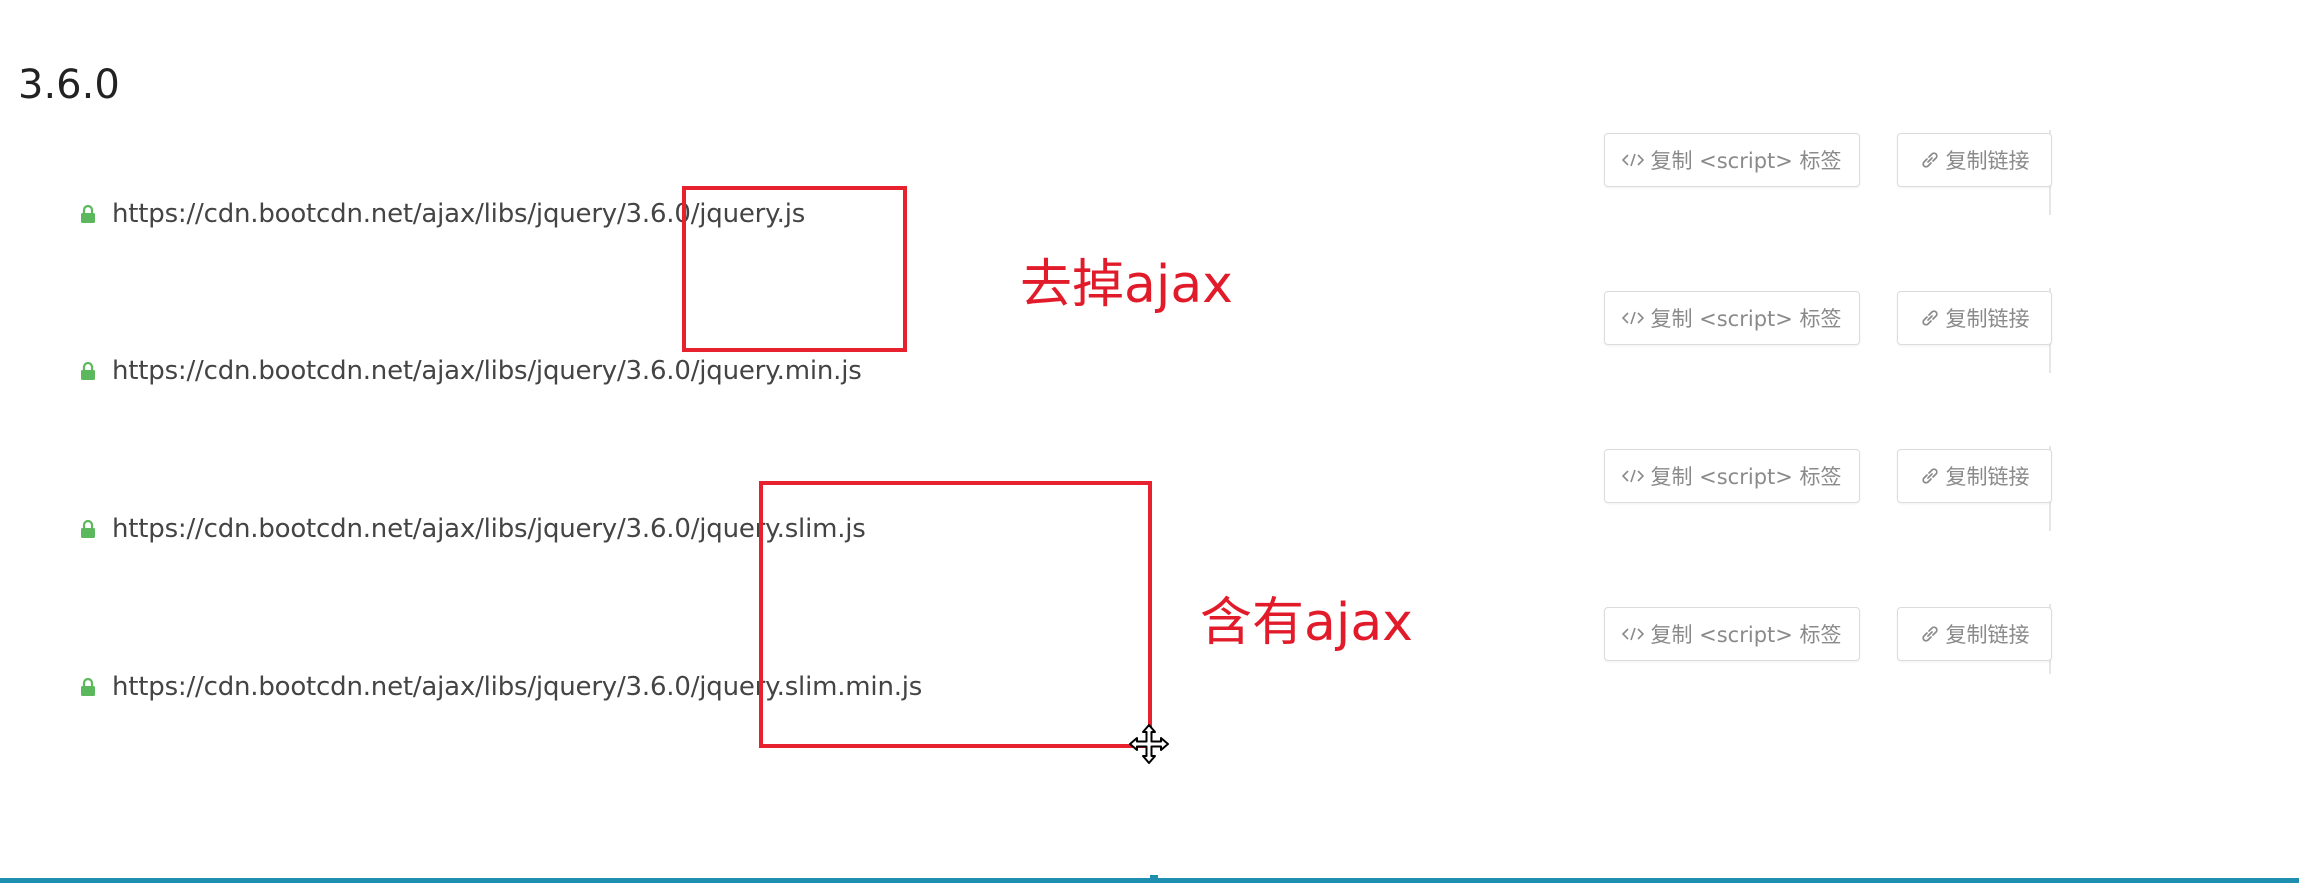 This screenshot has width=2299, height=883. What do you see at coordinates (1126, 285) in the screenshot?
I see `annotation-remove-ajax: 去掉ajax` at bounding box center [1126, 285].